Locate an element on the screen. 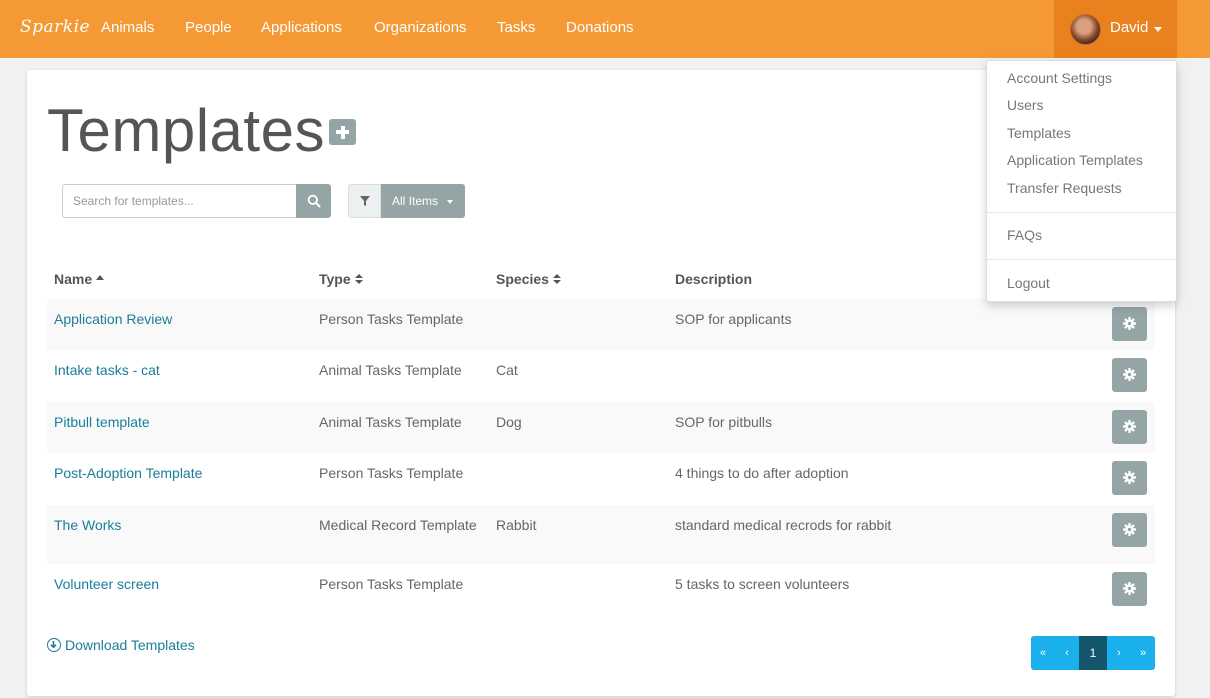 The image size is (1210, 698). template-species: Dog is located at coordinates (509, 422).